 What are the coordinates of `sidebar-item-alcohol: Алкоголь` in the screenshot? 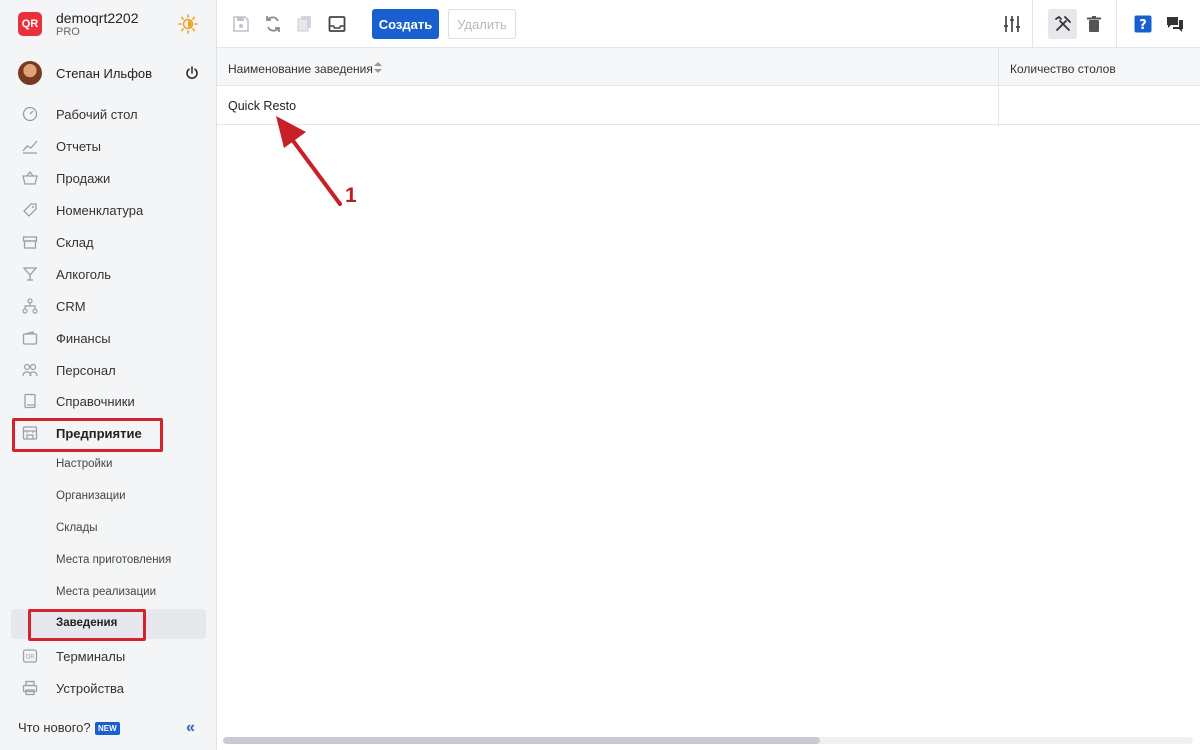 It's located at (108, 274).